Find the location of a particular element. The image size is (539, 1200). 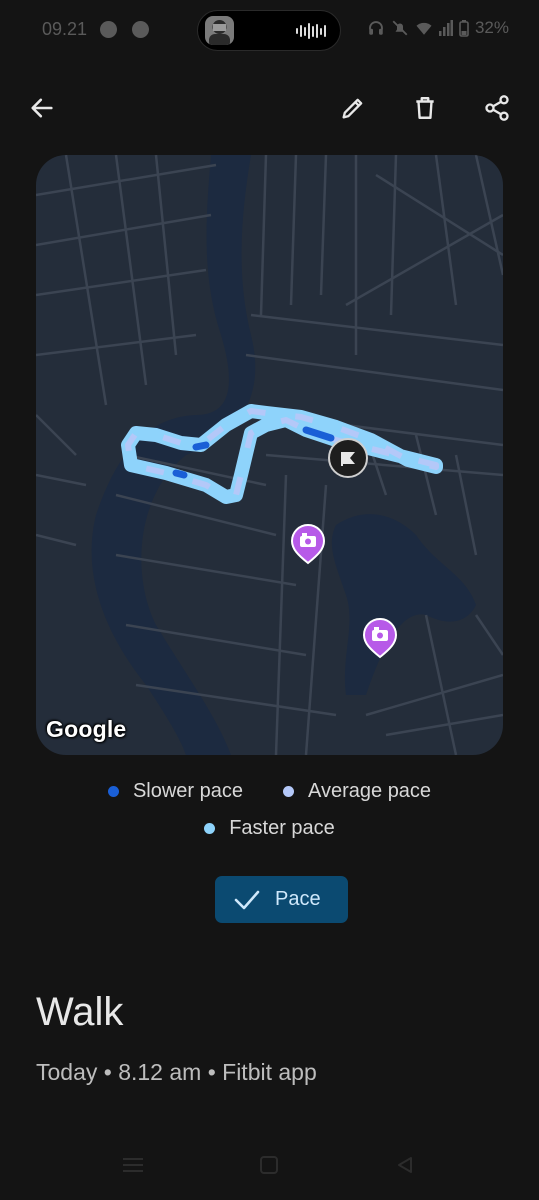

status-time: 09.21 is located at coordinates (65, 29).